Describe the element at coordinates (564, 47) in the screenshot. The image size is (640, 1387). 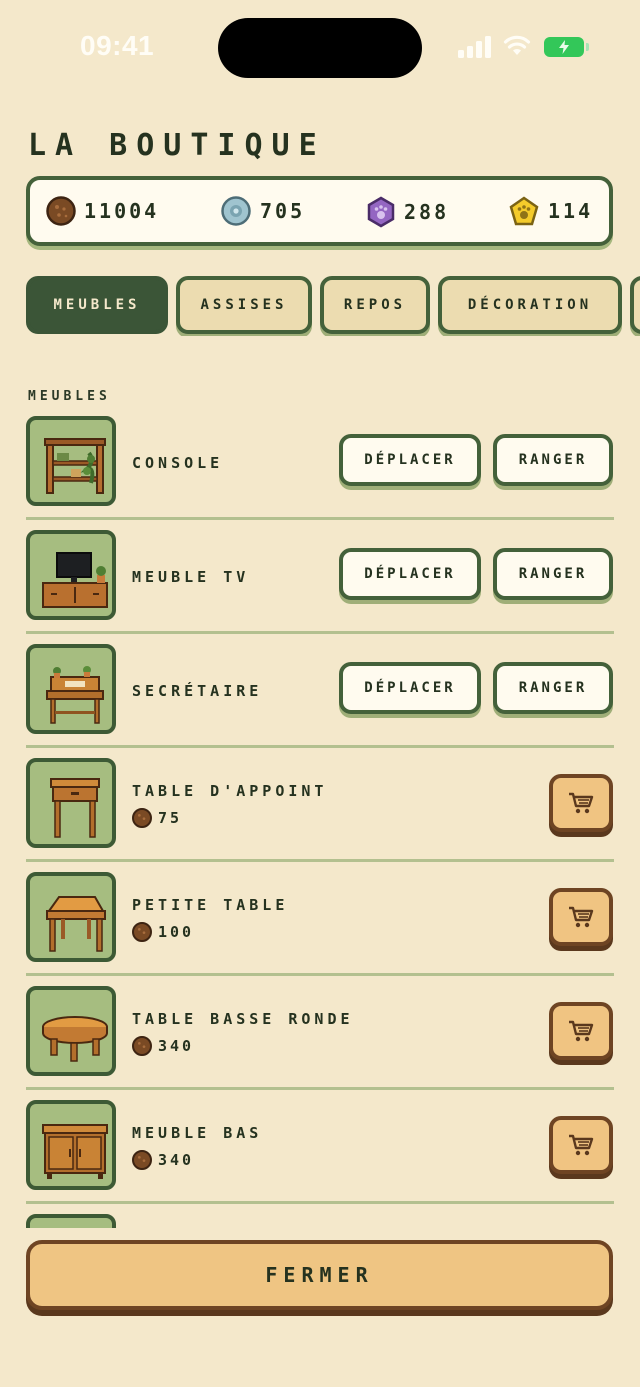
I see `battery-icon` at that location.